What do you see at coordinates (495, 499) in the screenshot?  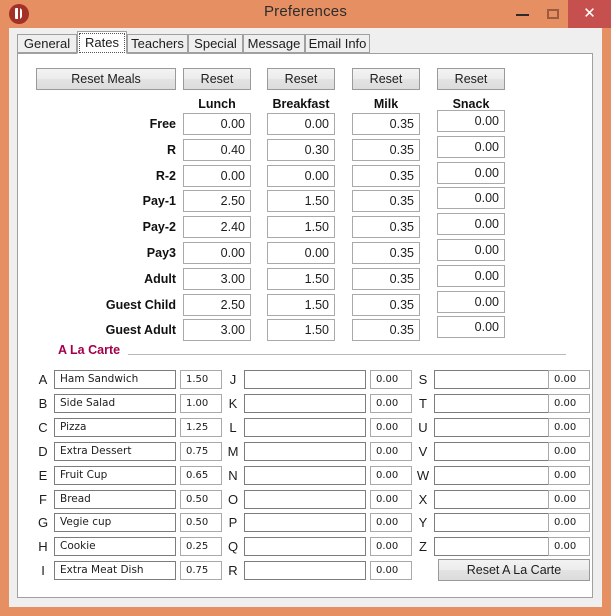 I see `a-la-carte-name-input-X` at bounding box center [495, 499].